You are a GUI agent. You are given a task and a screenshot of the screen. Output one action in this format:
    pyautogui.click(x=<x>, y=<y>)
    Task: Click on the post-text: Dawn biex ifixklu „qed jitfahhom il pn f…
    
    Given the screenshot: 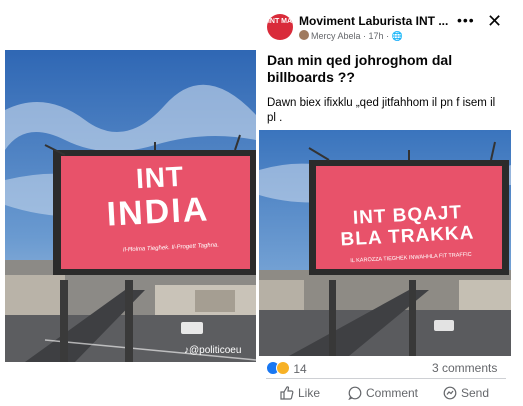 What is the action you would take?
    pyautogui.click(x=381, y=110)
    